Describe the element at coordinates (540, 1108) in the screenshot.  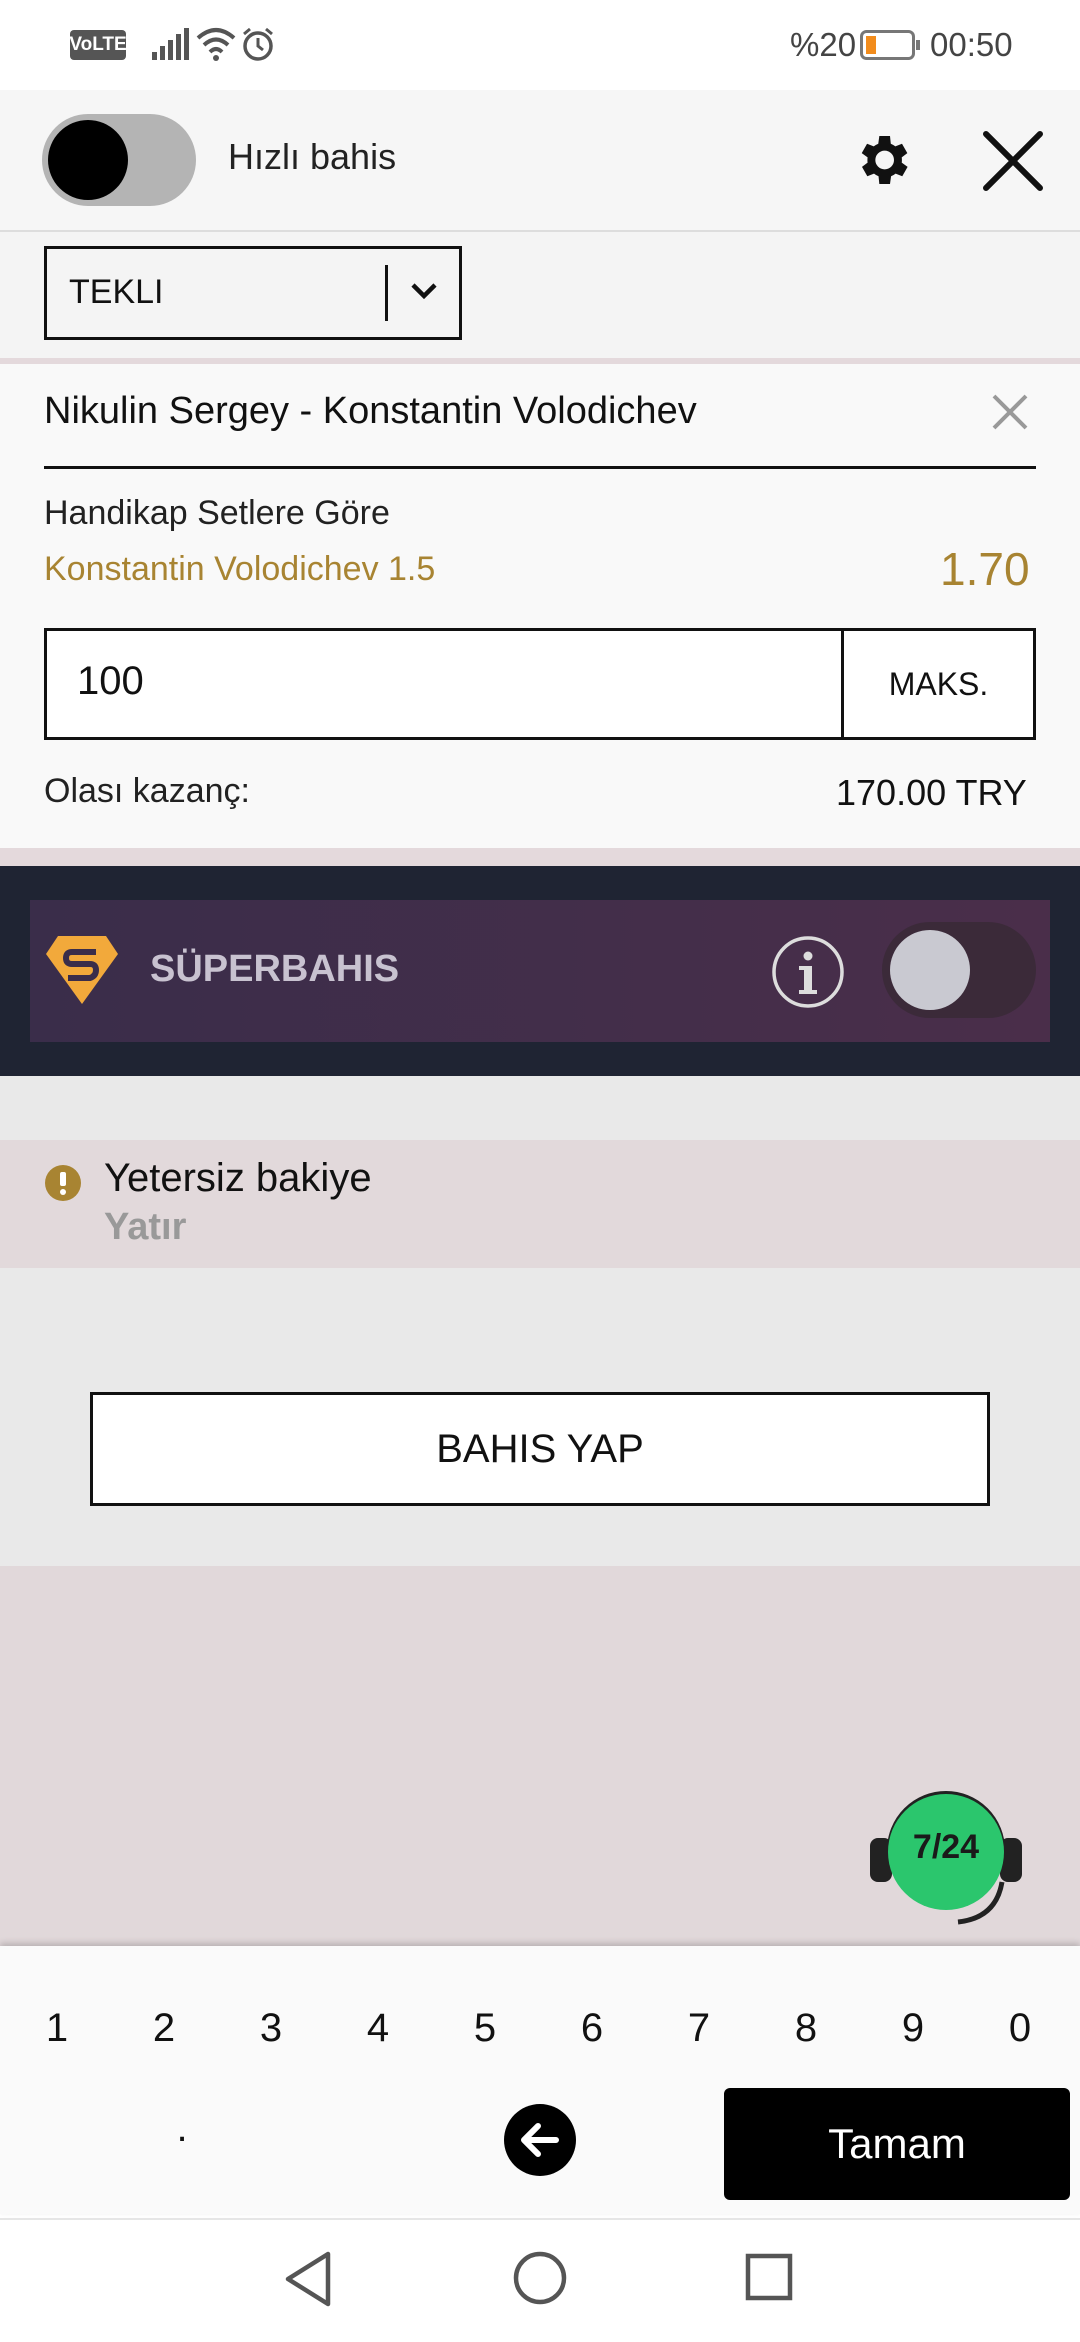
I see `spacer` at that location.